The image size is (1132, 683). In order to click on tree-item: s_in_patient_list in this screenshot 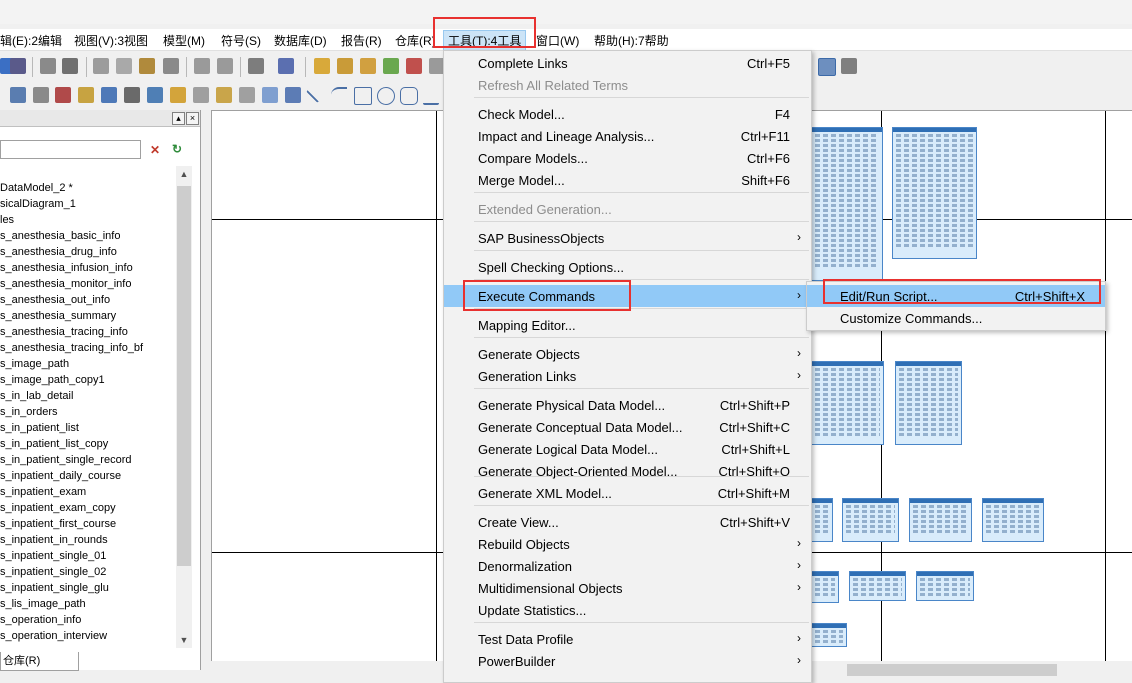, I will do `click(88, 428)`.